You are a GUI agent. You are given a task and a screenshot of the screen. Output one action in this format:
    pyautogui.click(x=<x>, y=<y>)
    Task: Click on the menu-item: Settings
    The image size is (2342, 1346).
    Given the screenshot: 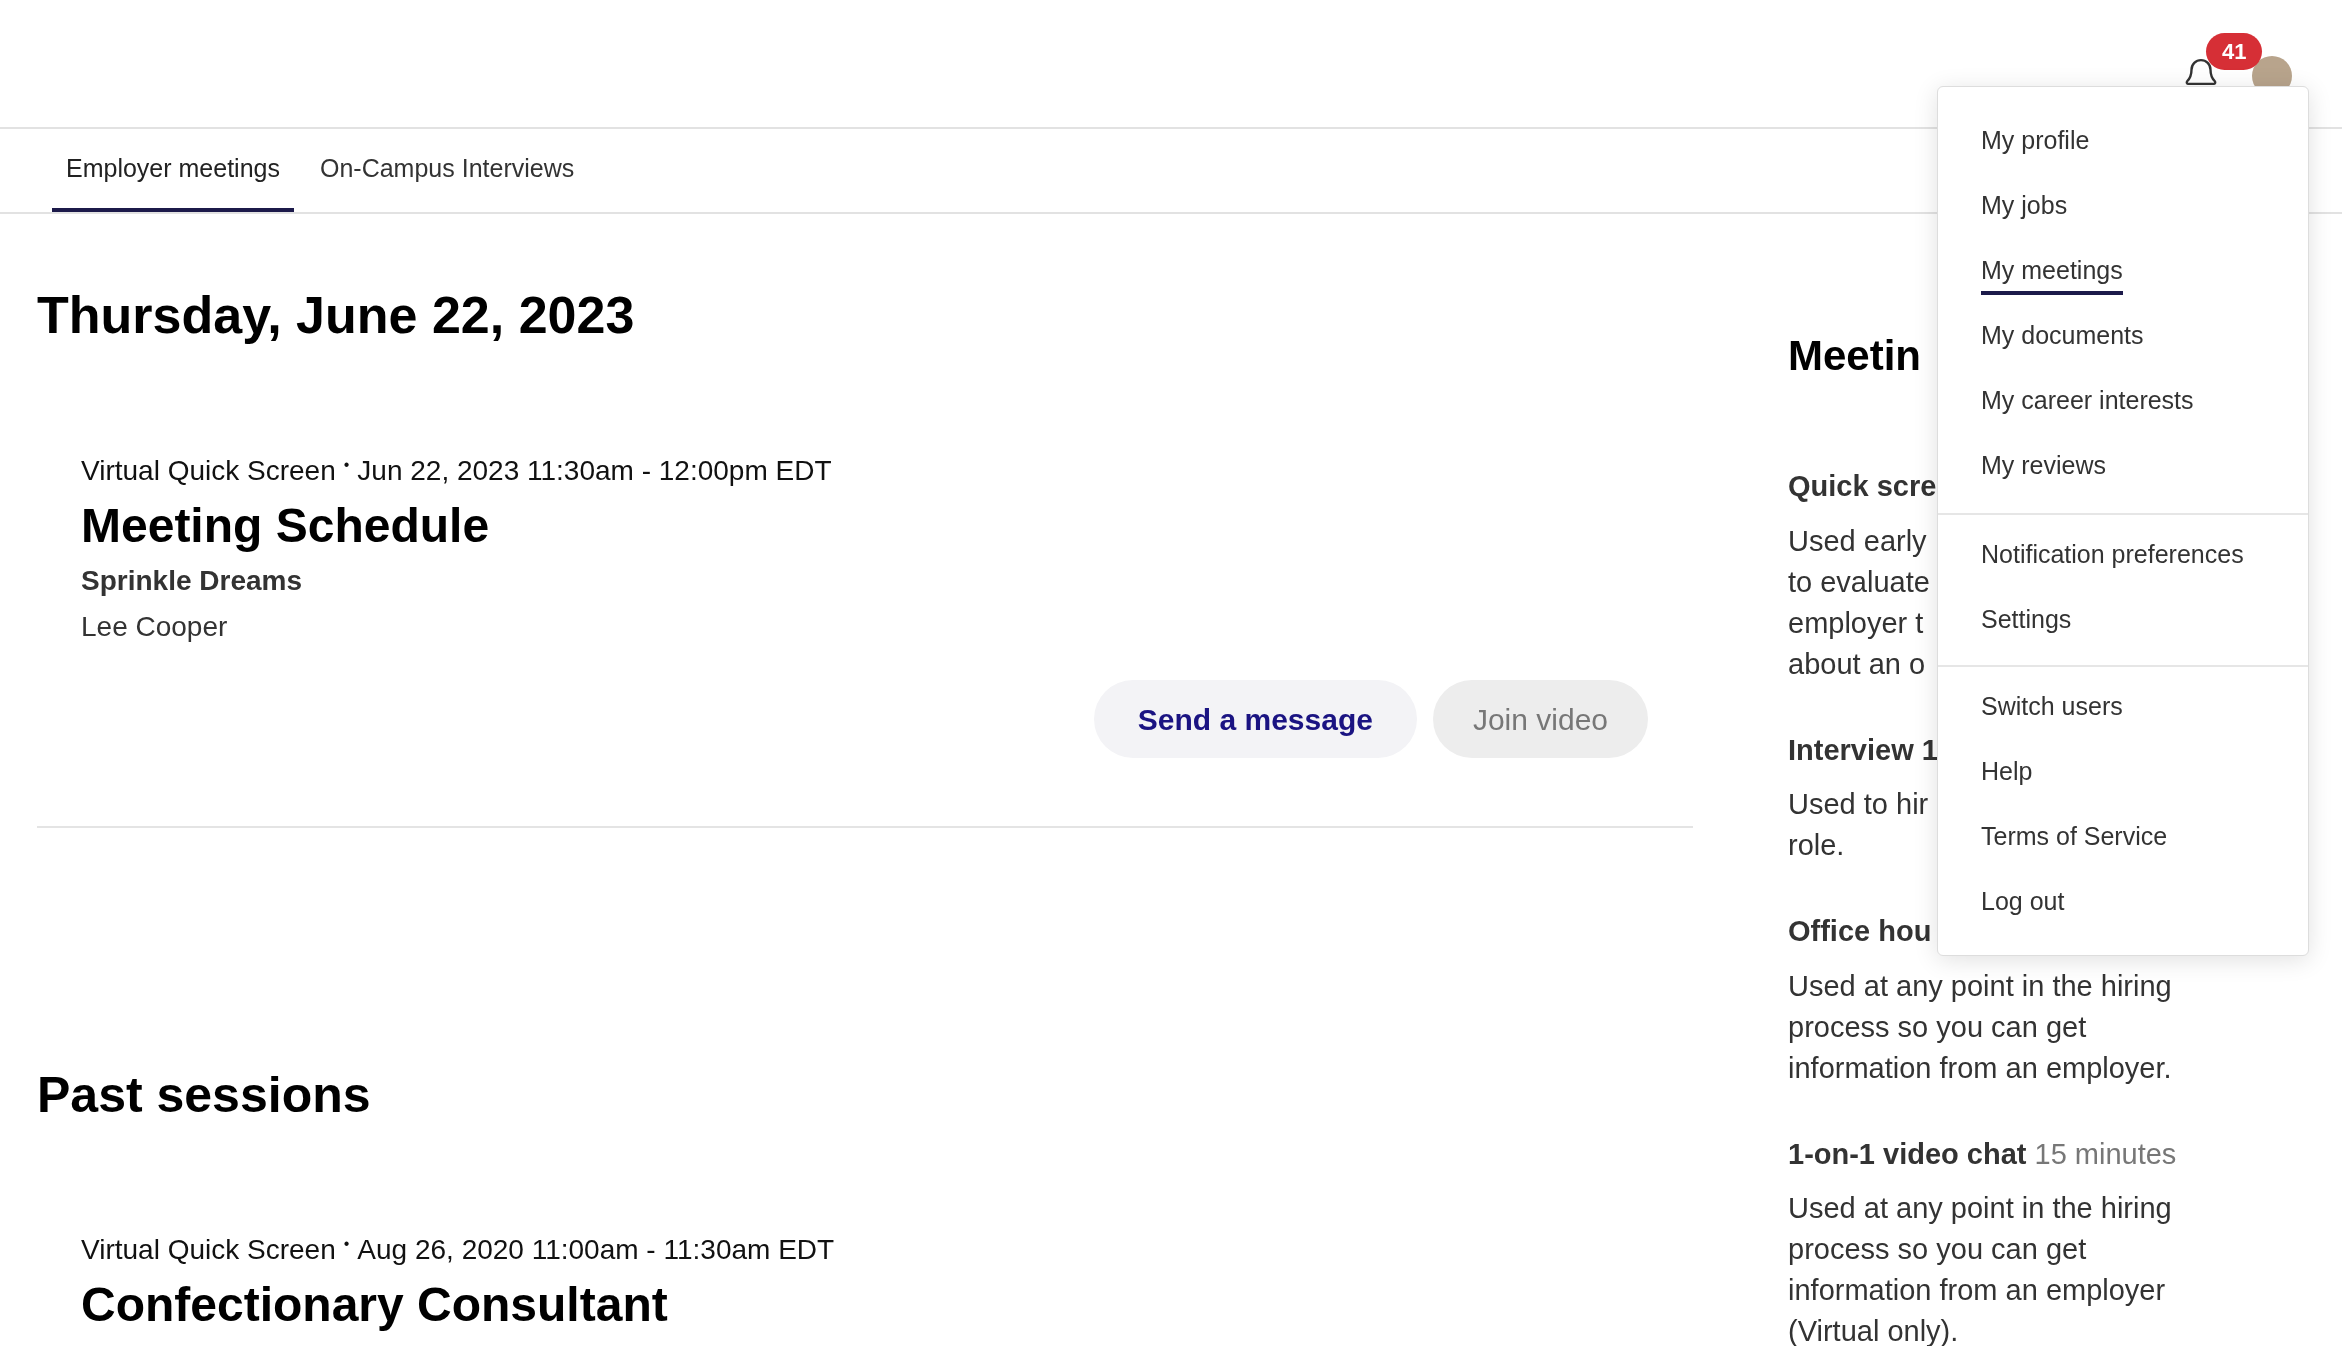 What is the action you would take?
    pyautogui.click(x=2026, y=622)
    